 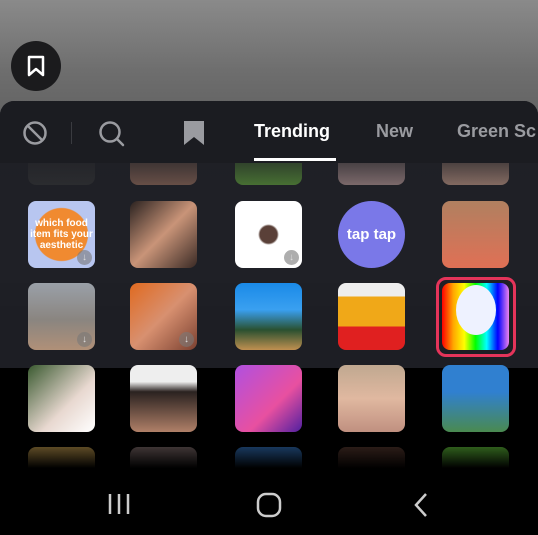 I want to click on system-nav-bar, so click(x=269, y=502).